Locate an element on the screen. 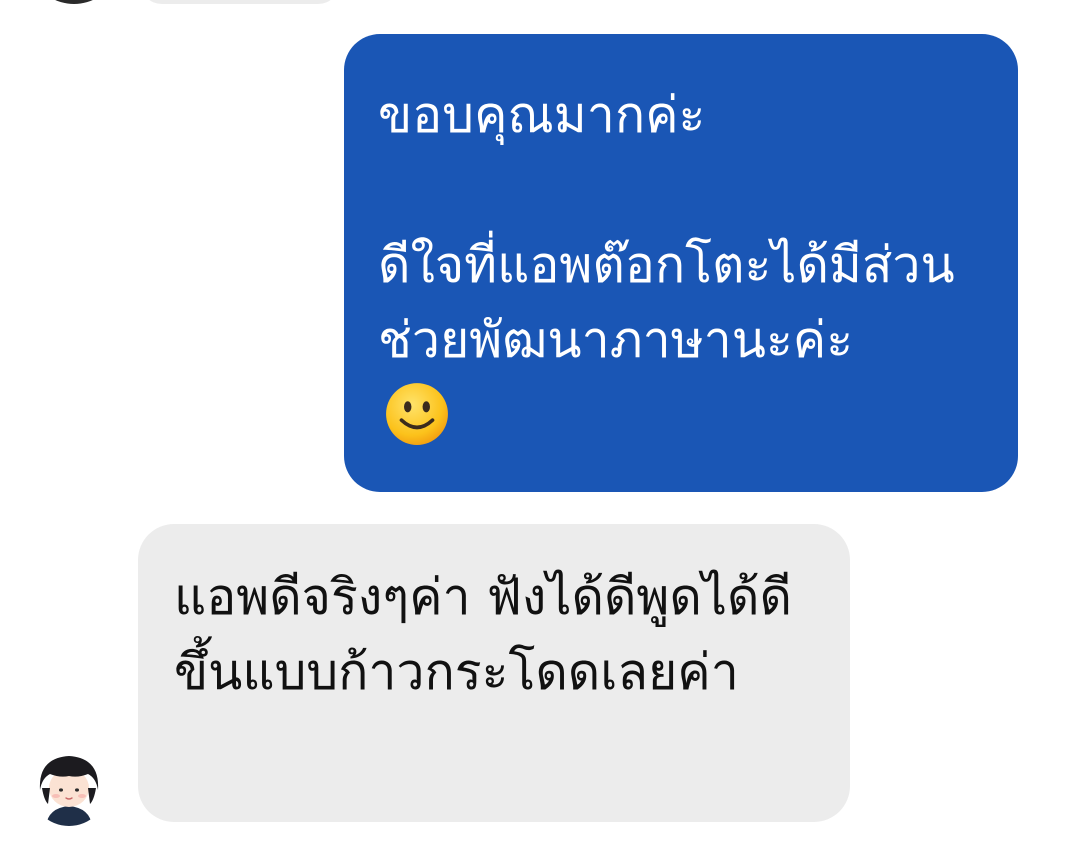 This screenshot has width=1080, height=868. previous-message-bubble is located at coordinates (240, 2).